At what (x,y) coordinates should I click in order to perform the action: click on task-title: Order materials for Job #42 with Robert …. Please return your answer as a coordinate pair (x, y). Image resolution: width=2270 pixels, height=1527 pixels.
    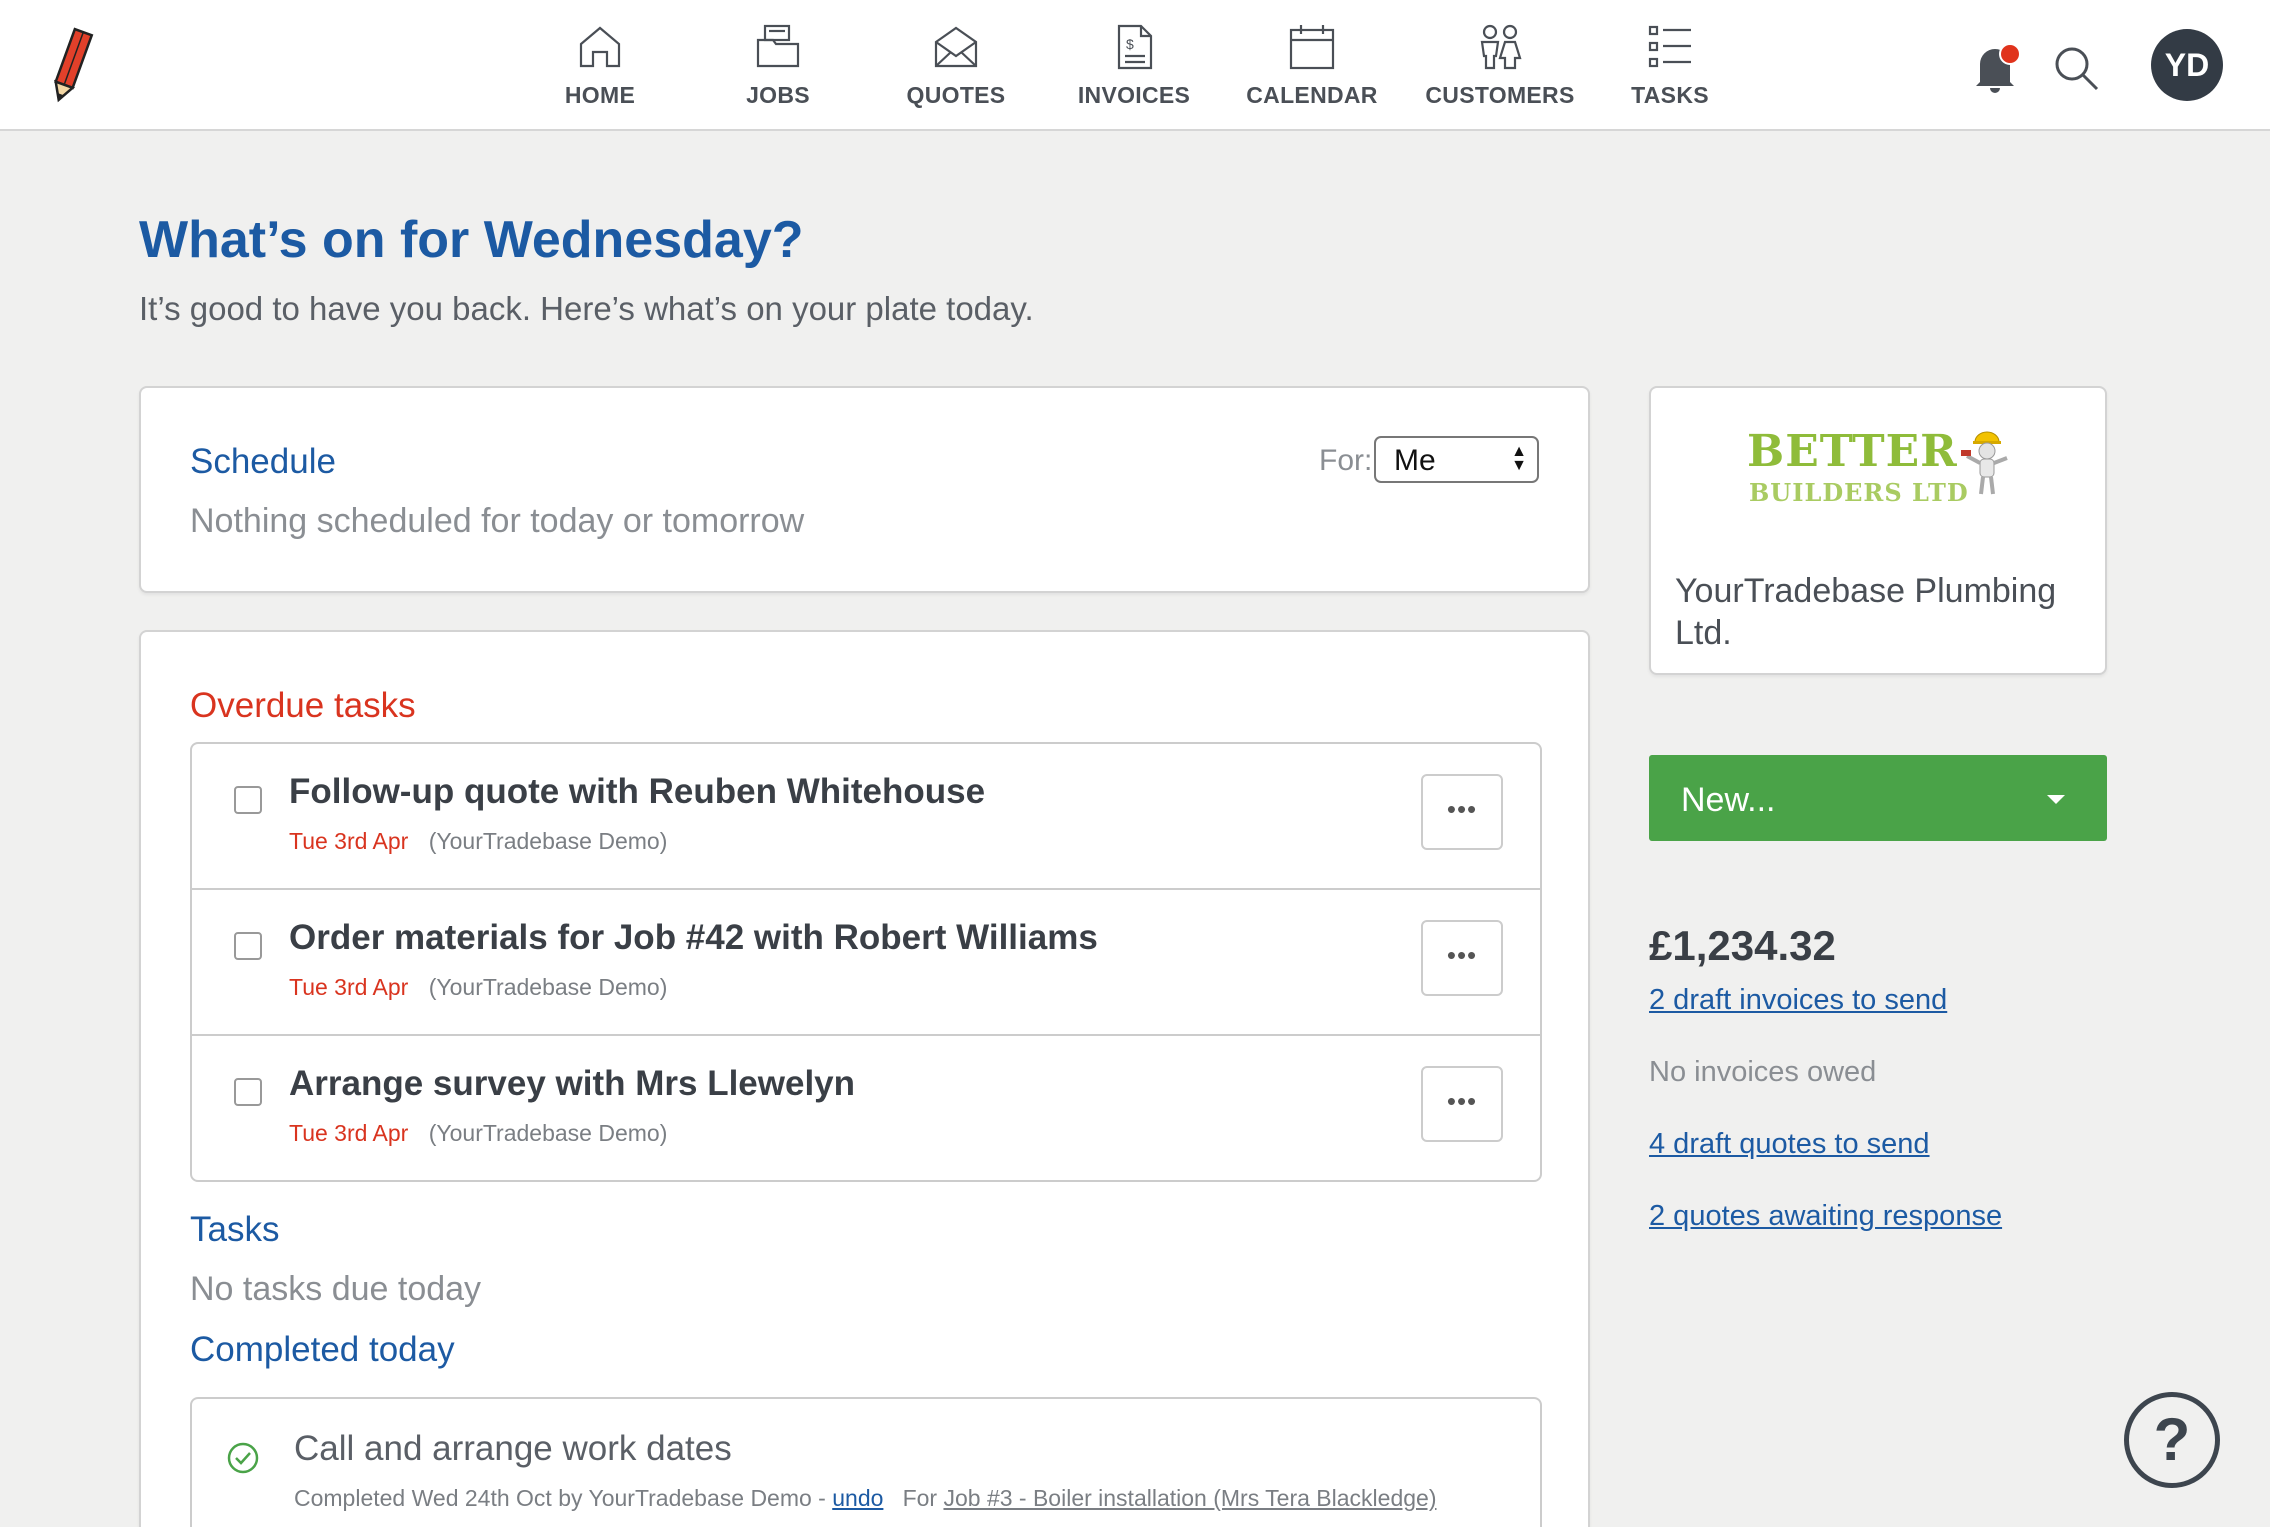
    Looking at the image, I should click on (693, 938).